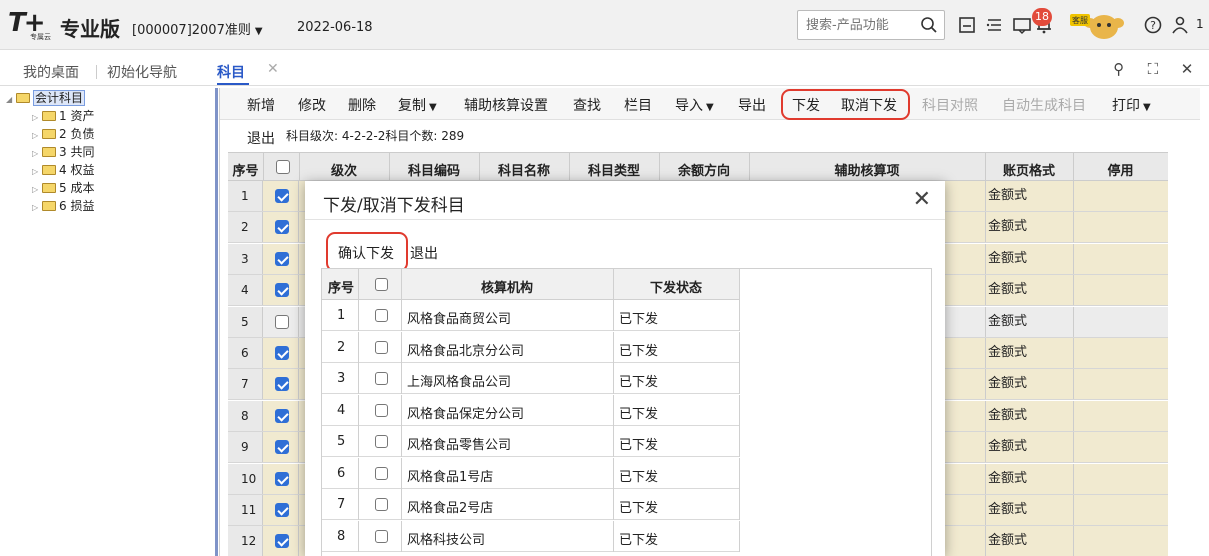 The width and height of the screenshot is (1209, 556). What do you see at coordinates (587, 105) in the screenshot?
I see `find-button: 查找` at bounding box center [587, 105].